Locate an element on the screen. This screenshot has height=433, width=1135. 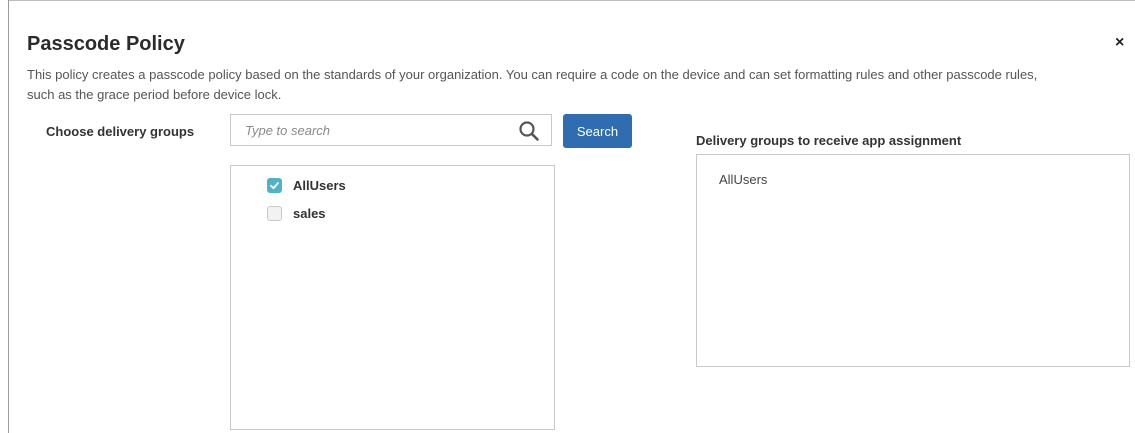
list-item-sales: sales is located at coordinates (296, 213).